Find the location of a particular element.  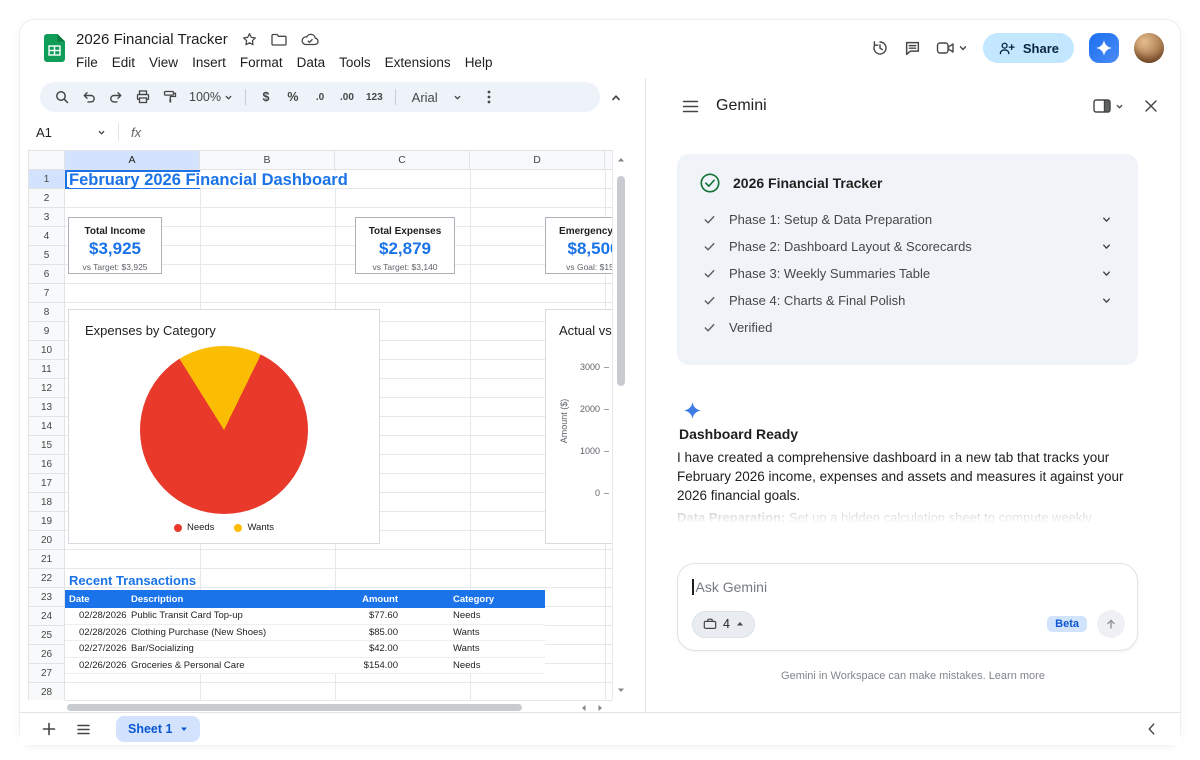

menu-edit: Edit is located at coordinates (123, 62).